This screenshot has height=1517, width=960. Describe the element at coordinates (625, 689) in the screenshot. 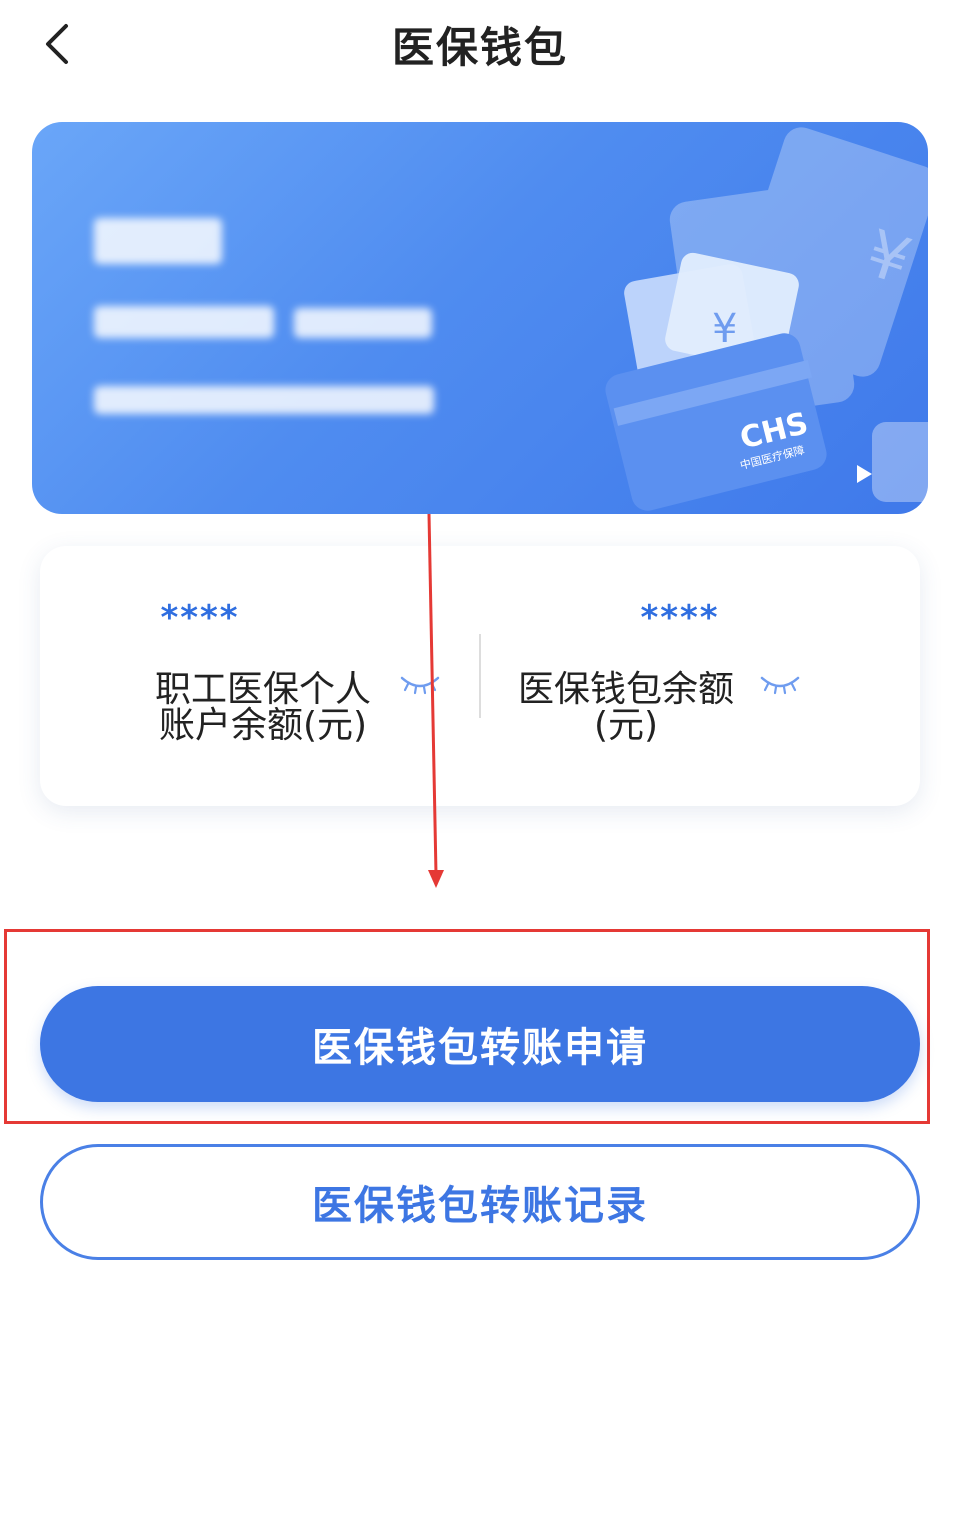

I see `label-line-1: 医保钱包余额` at that location.